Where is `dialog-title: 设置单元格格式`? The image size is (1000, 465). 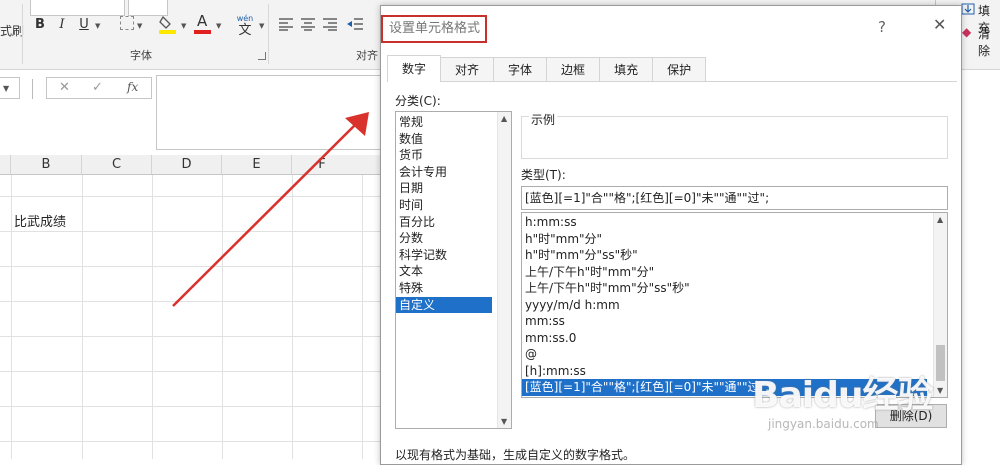 dialog-title: 设置单元格格式 is located at coordinates (434, 29).